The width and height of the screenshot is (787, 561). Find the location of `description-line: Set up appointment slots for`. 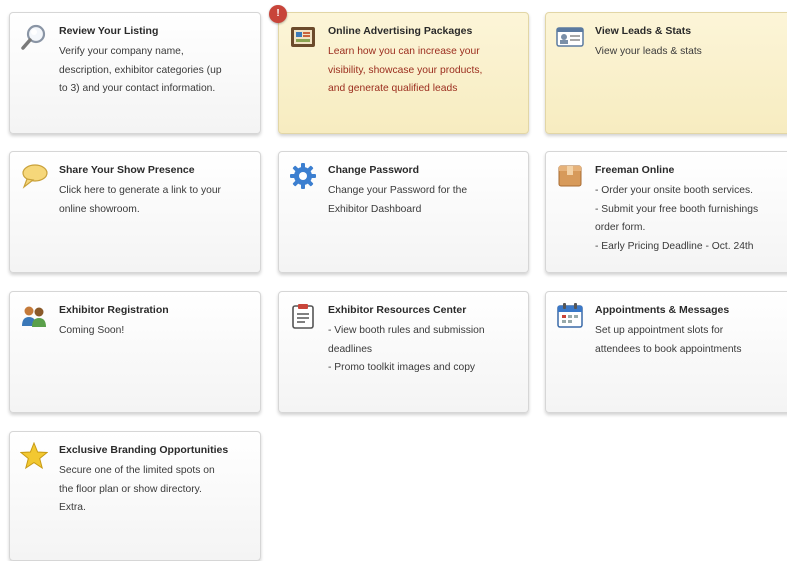

description-line: Set up appointment slots for is located at coordinates (659, 330).